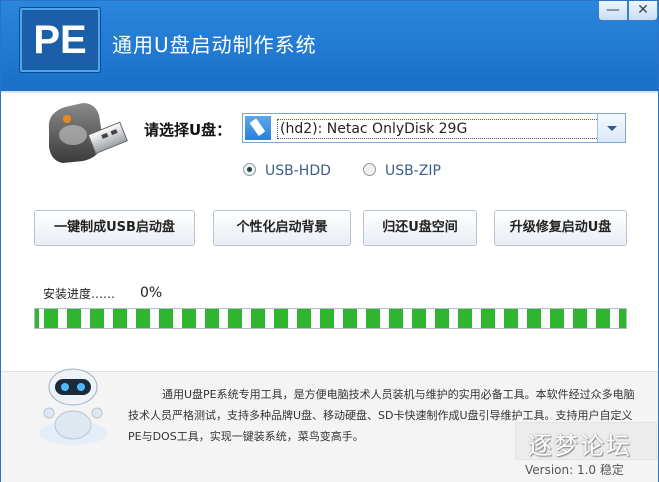 Image resolution: width=659 pixels, height=482 pixels. I want to click on progress-bar, so click(330, 318).